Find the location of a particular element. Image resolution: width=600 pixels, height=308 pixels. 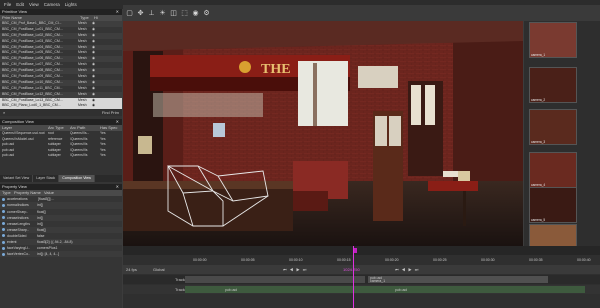

fps-label: 24 fps is located at coordinates (131, 269).